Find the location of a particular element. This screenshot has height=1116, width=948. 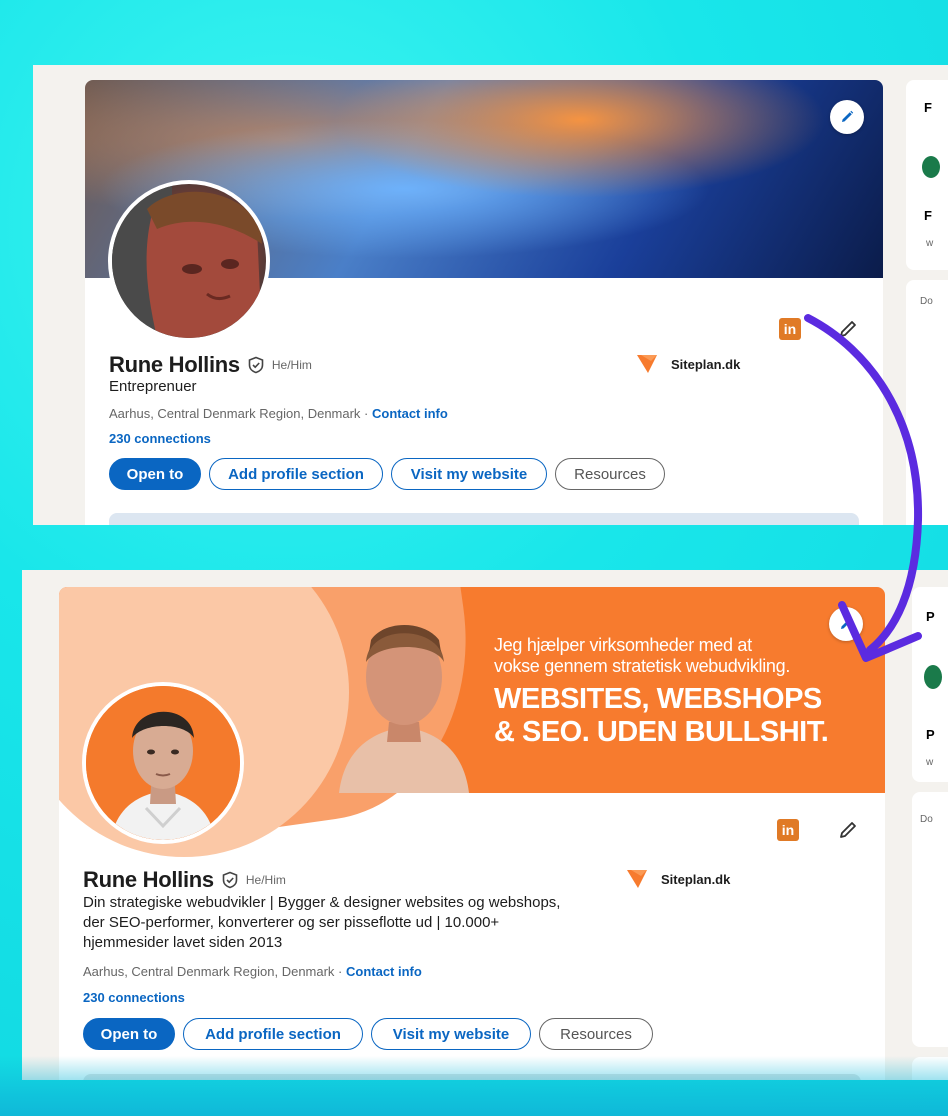

banner-line: vokse gennem stratetisk webudvikling. is located at coordinates (642, 666).